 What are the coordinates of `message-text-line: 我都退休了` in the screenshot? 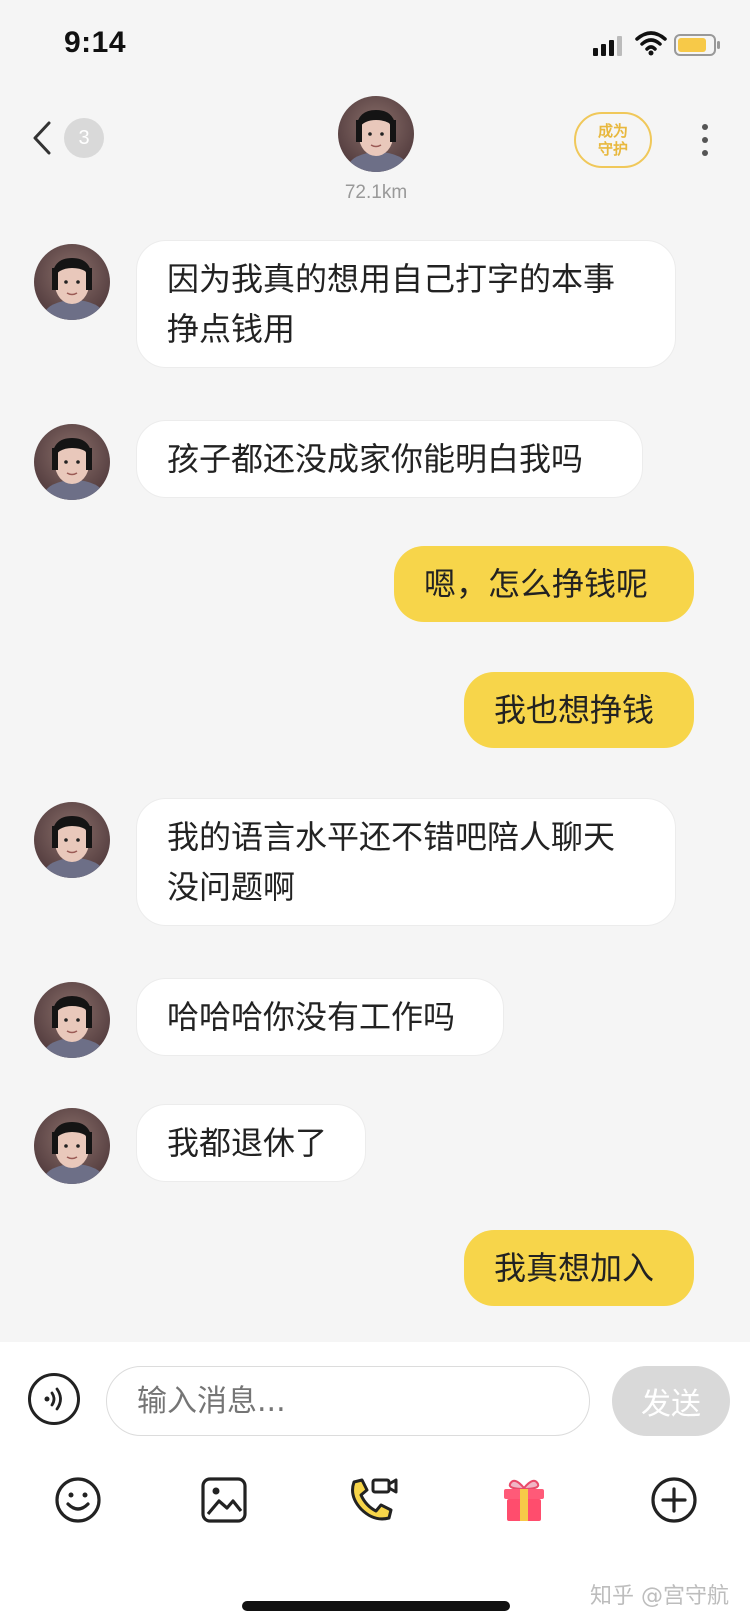 It's located at (247, 1143).